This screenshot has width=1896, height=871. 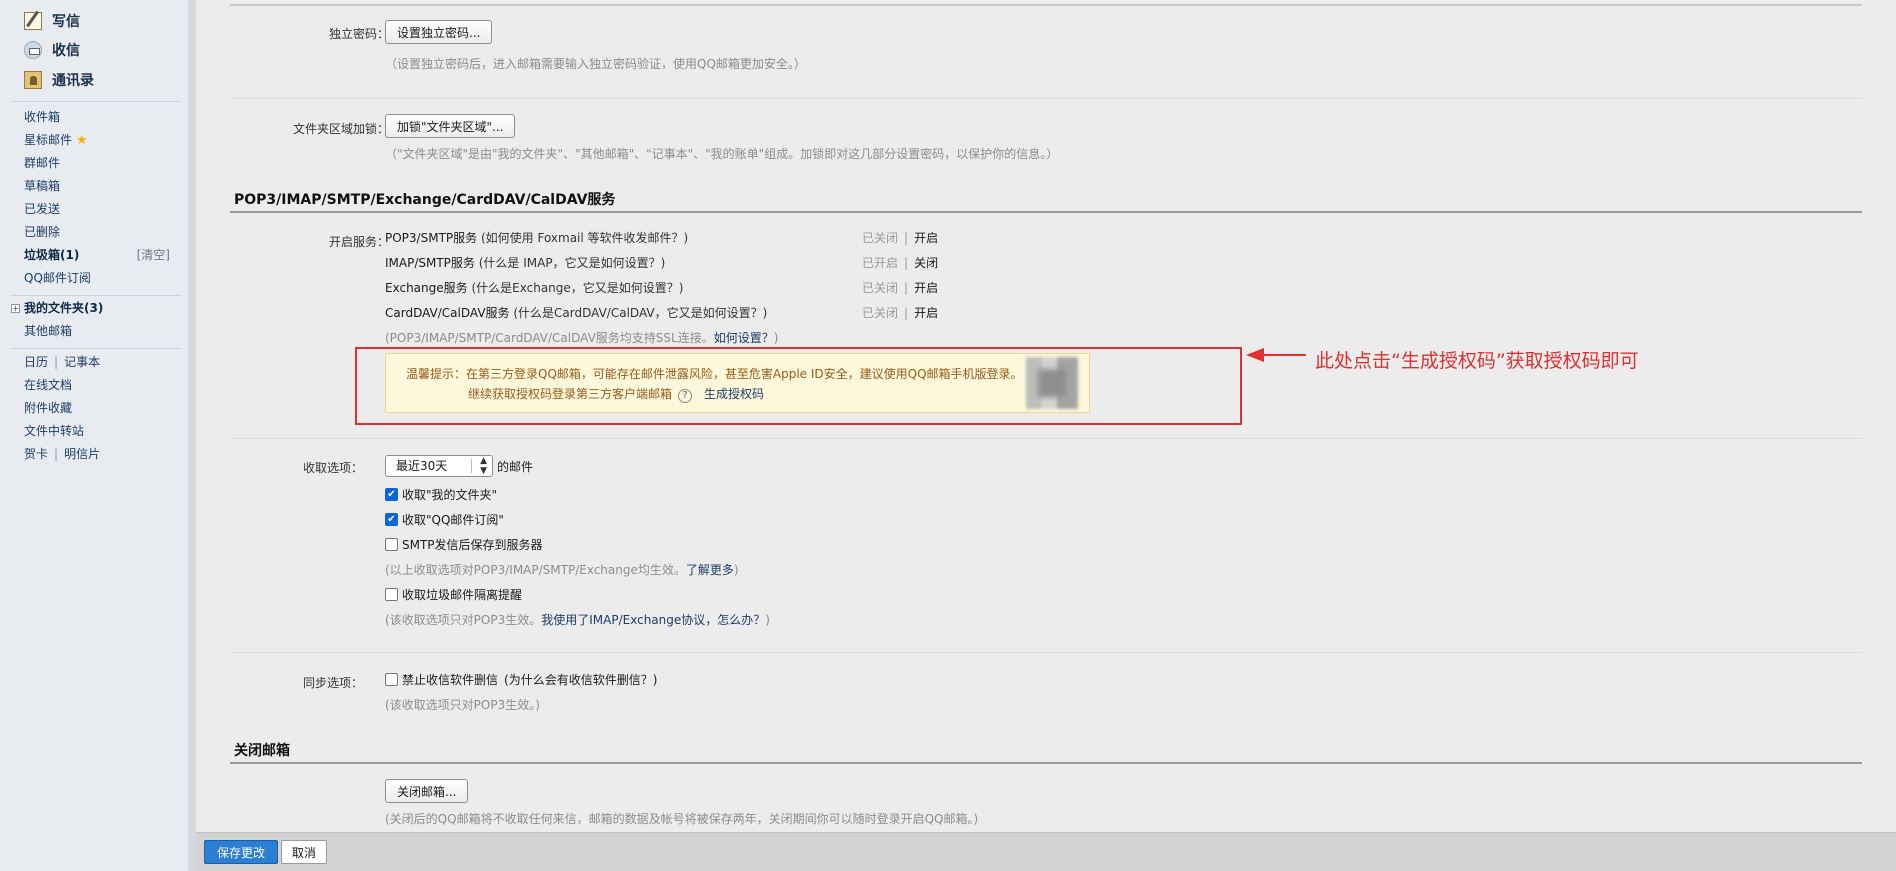 What do you see at coordinates (425, 200) in the screenshot?
I see `services-section-title: POP3/IMAP/SMTP/Exchange/CardDAV/CalDAV服务` at bounding box center [425, 200].